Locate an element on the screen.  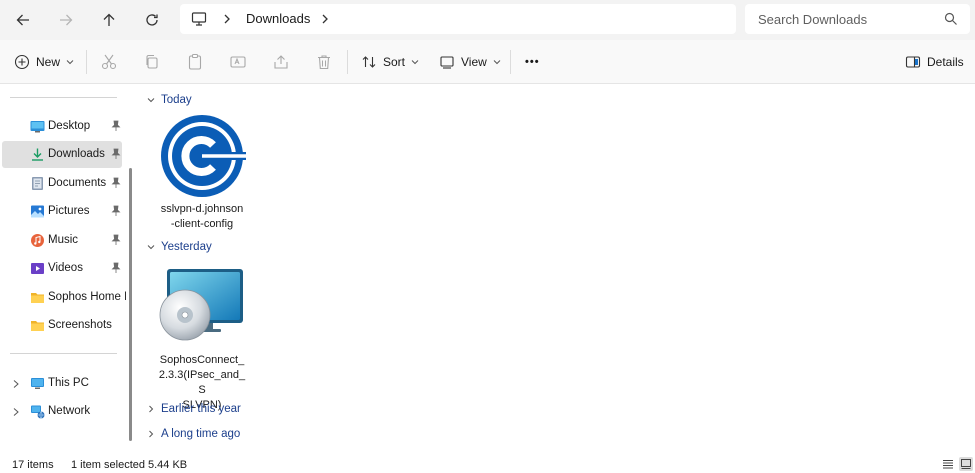
file-tile-sslvpn-config: sslvpn-d.johnson -client-config is located at coordinates (202, 172).